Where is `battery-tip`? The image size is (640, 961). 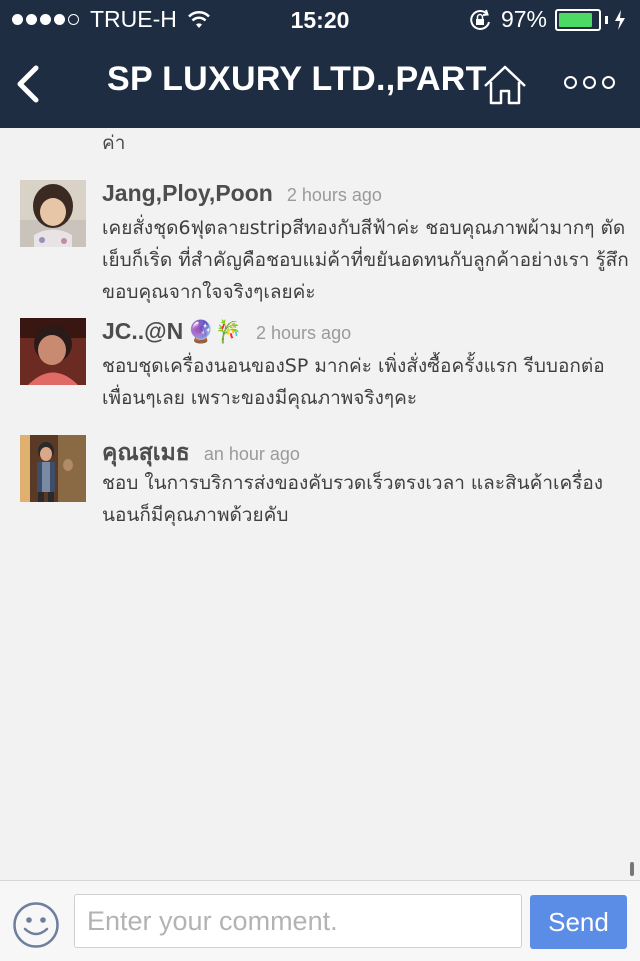 battery-tip is located at coordinates (606, 19).